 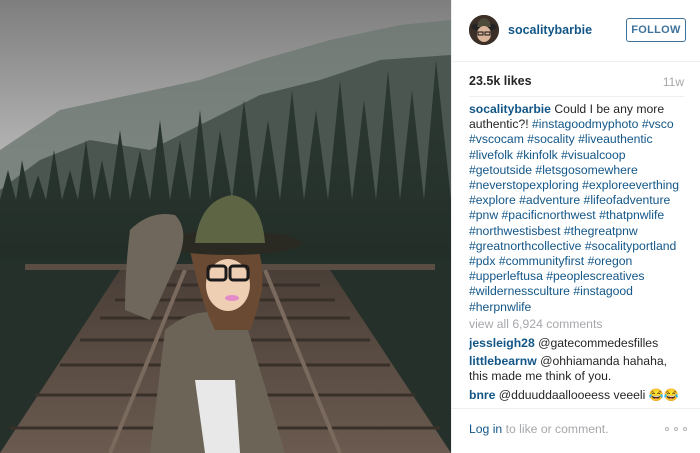 What do you see at coordinates (482, 261) in the screenshot?
I see `hashtag-link: #pdx` at bounding box center [482, 261].